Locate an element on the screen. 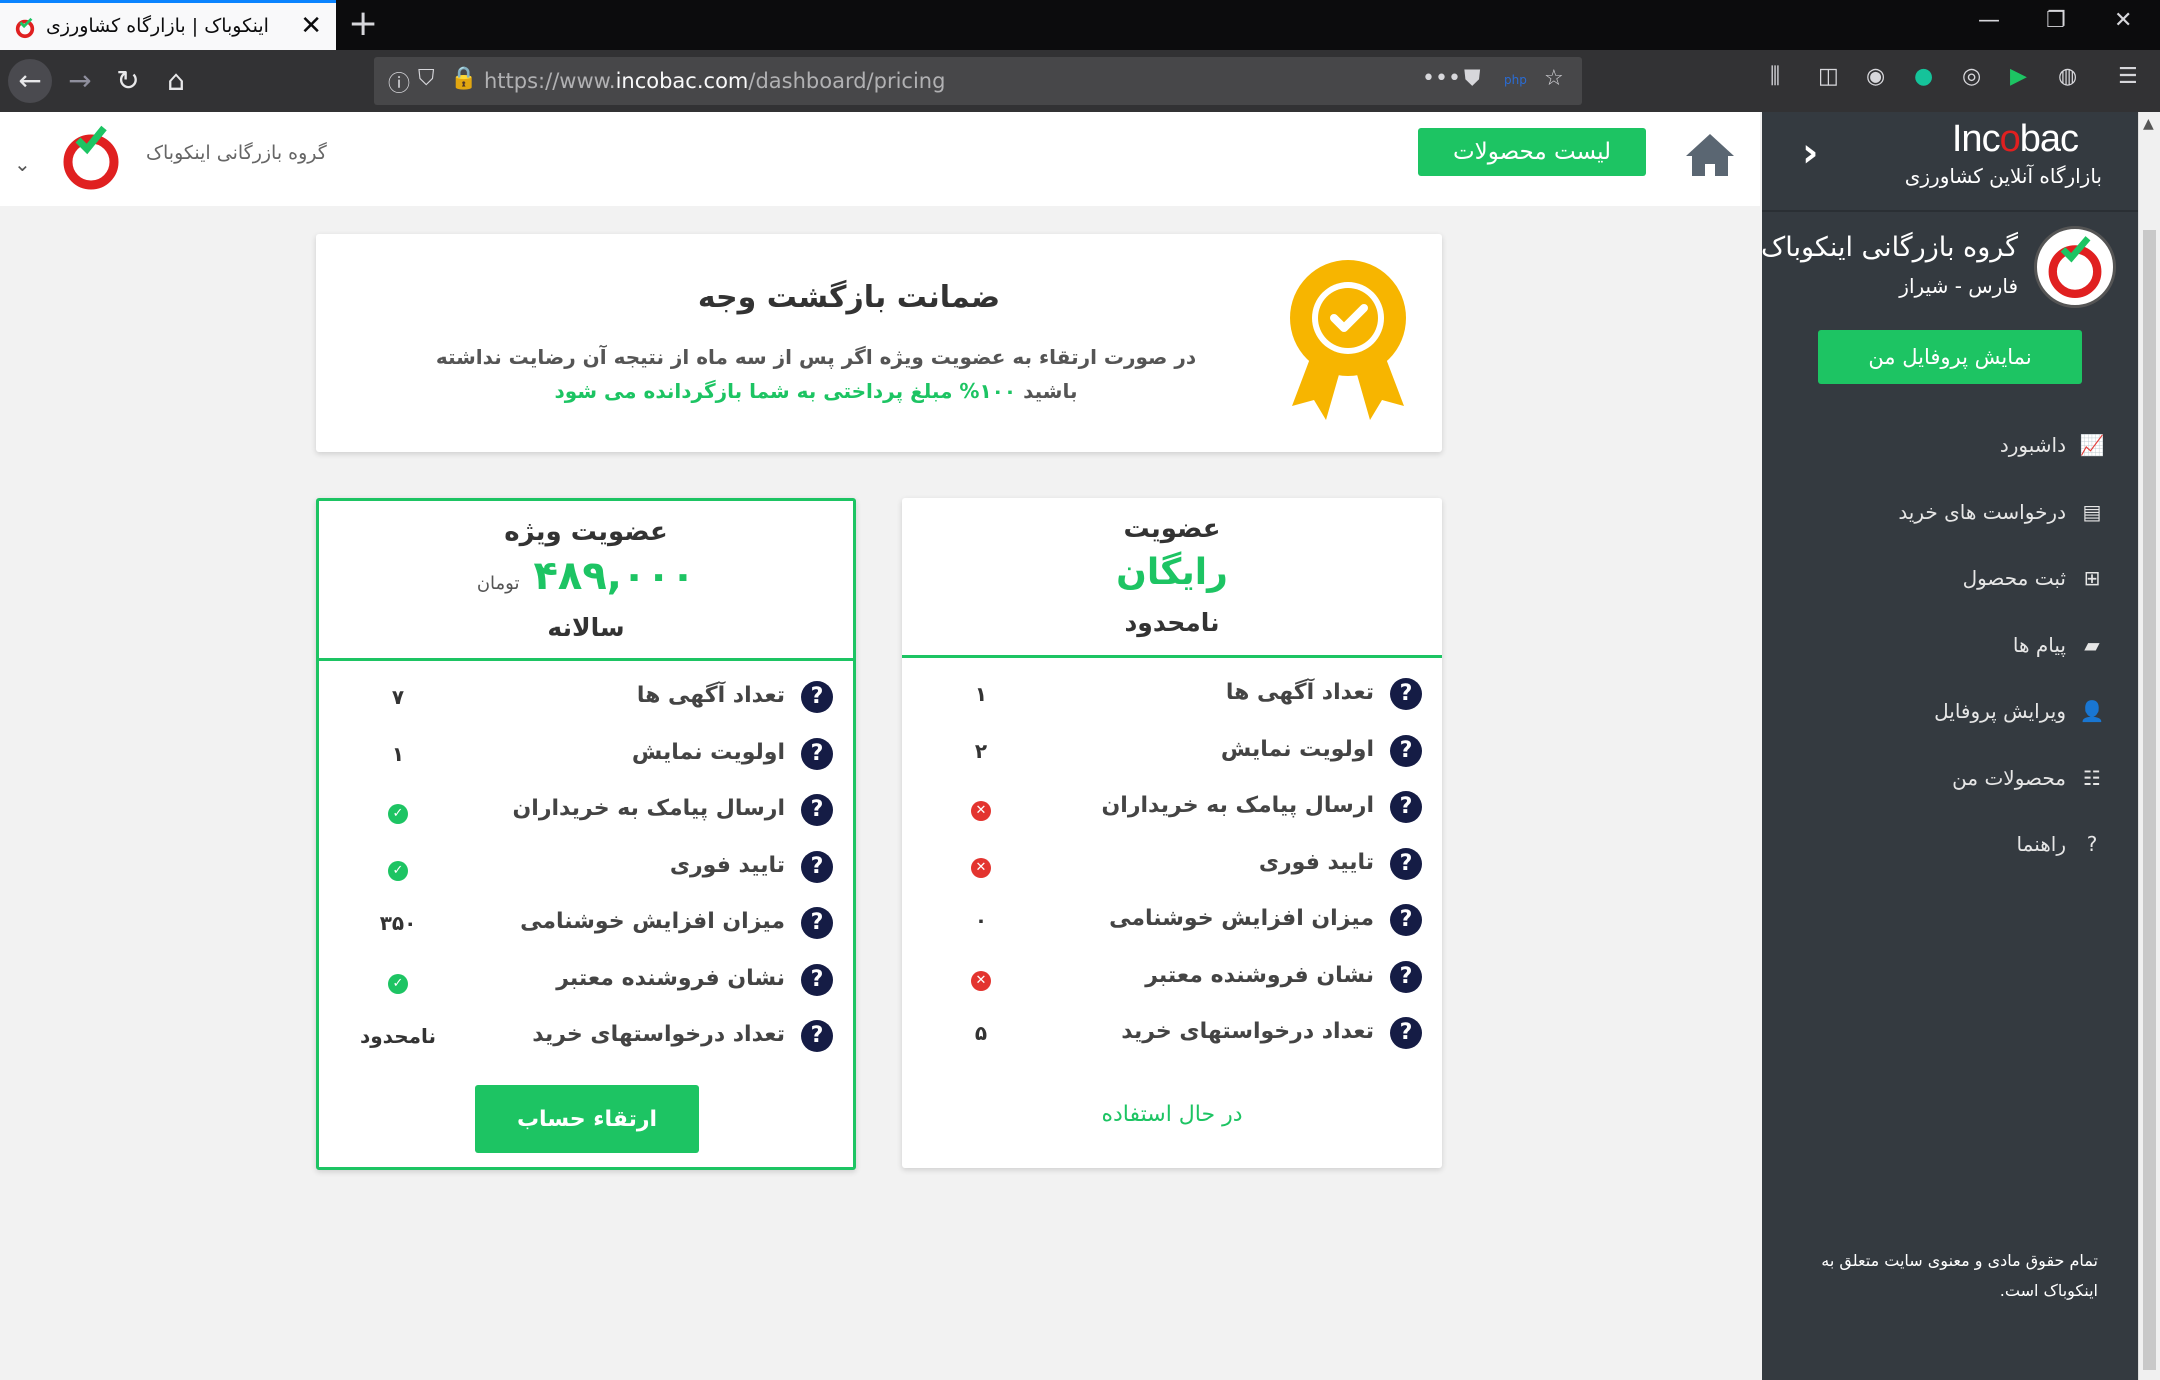  sidebar-item-4: 👤 ویرایش پروفایل is located at coordinates (1946, 711).